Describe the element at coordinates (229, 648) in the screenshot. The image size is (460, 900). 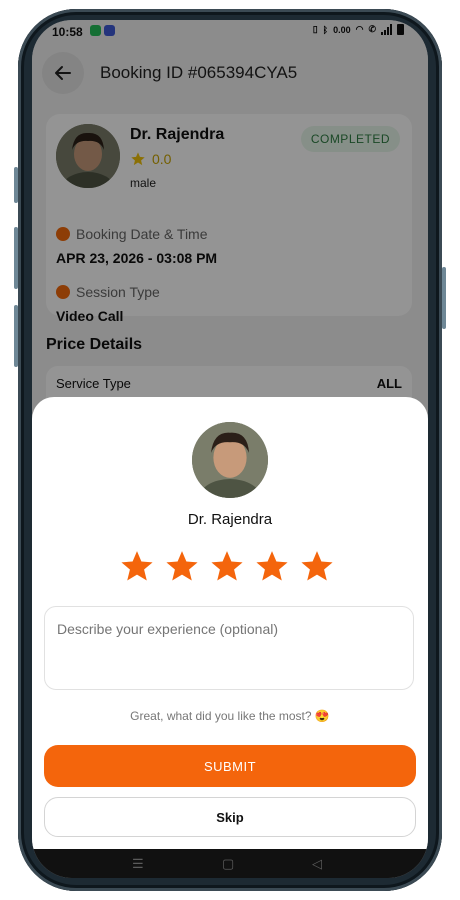
I see `experience-input` at that location.